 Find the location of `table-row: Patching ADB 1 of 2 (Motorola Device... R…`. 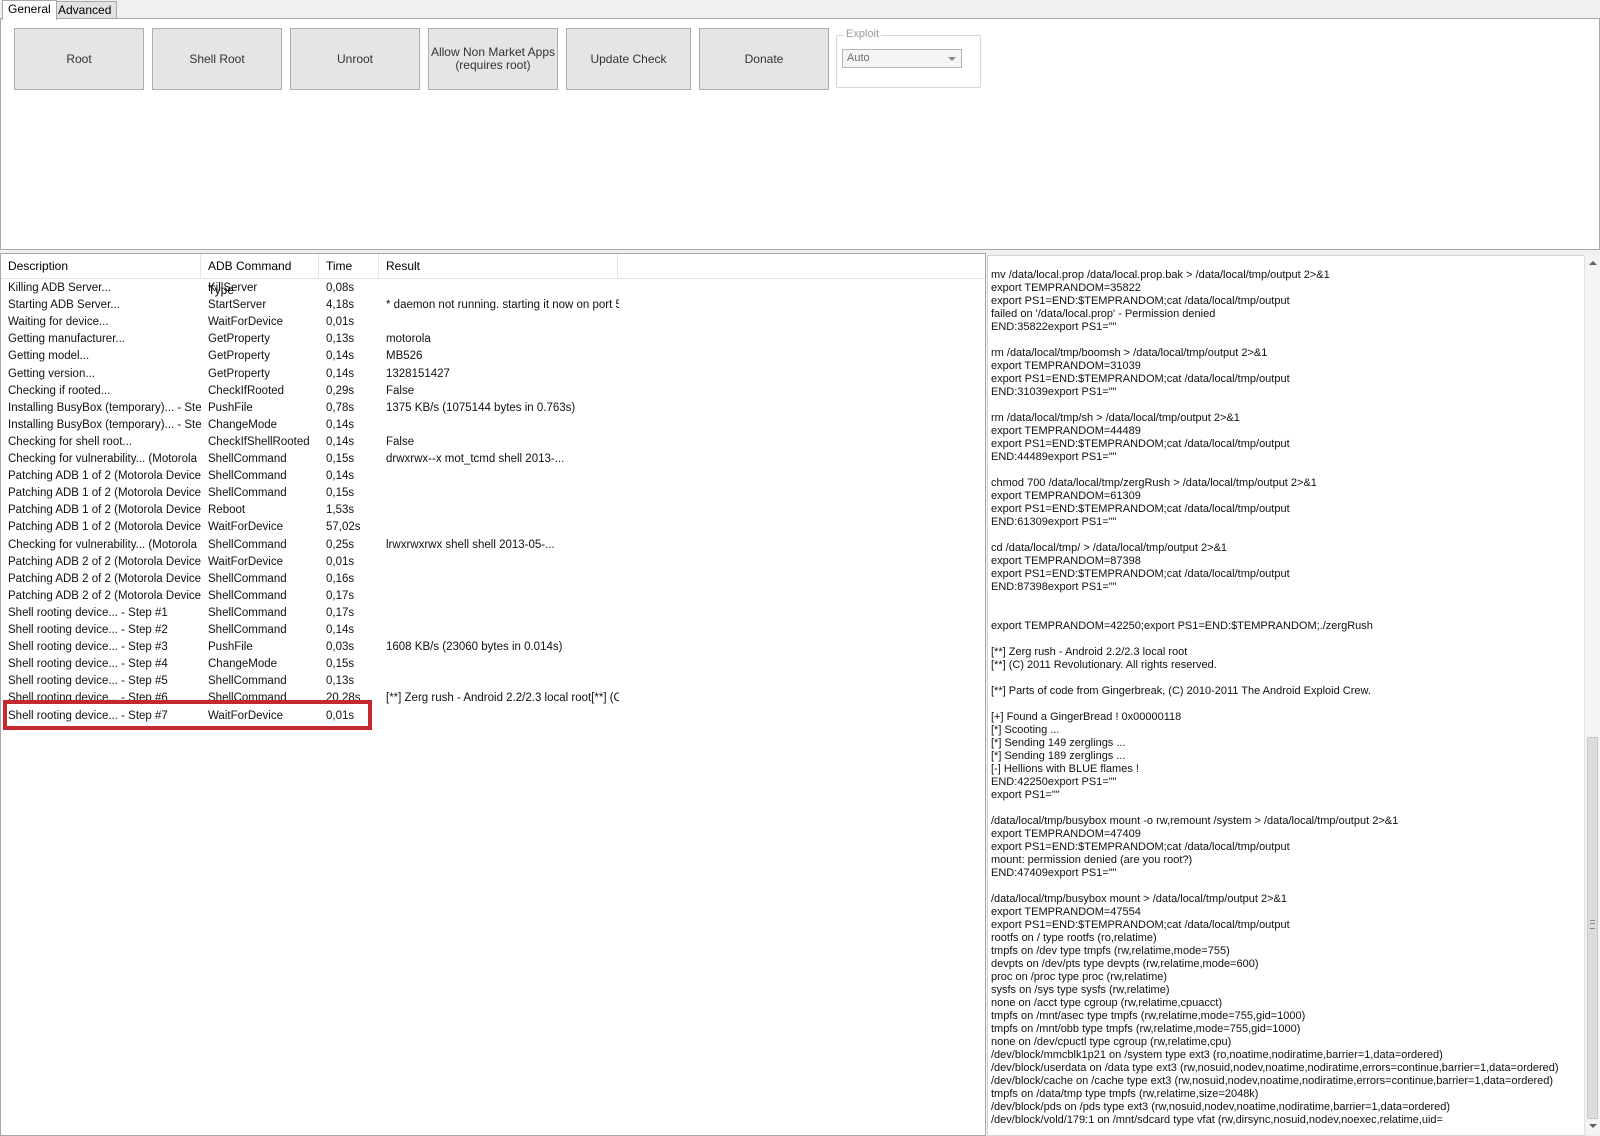

table-row: Patching ADB 1 of 2 (Motorola Device... R… is located at coordinates (493, 510).